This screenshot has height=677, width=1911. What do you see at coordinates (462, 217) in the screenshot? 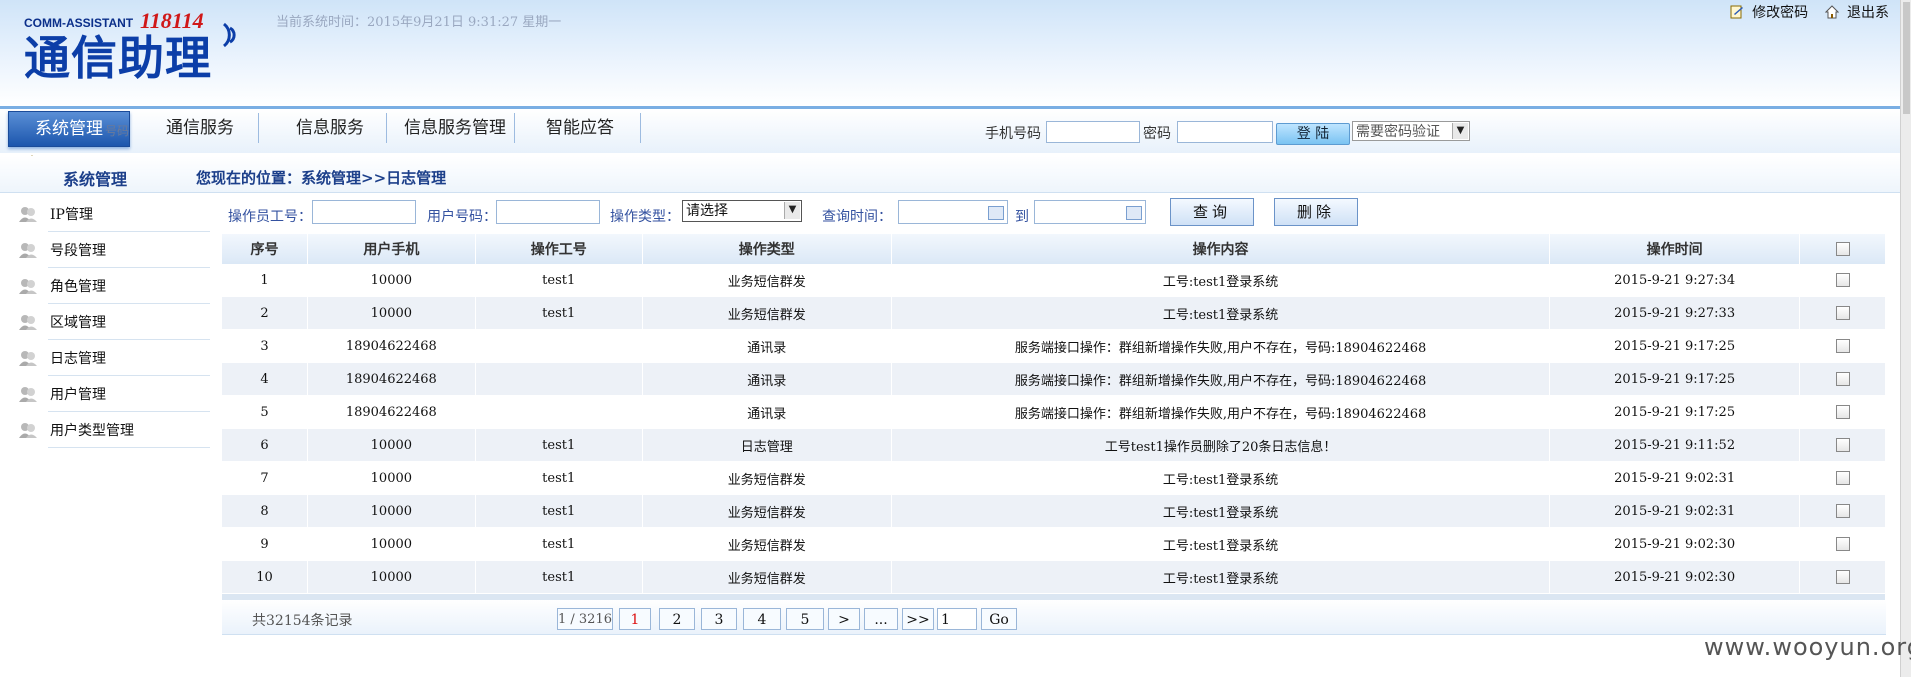
I see `user-phone-label: 用户号码：` at bounding box center [462, 217].